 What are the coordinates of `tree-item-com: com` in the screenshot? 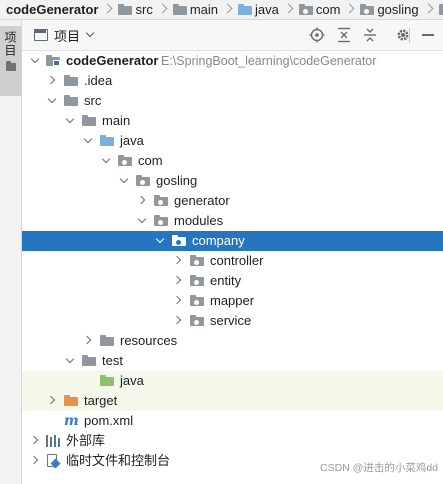 It's located at (232, 161).